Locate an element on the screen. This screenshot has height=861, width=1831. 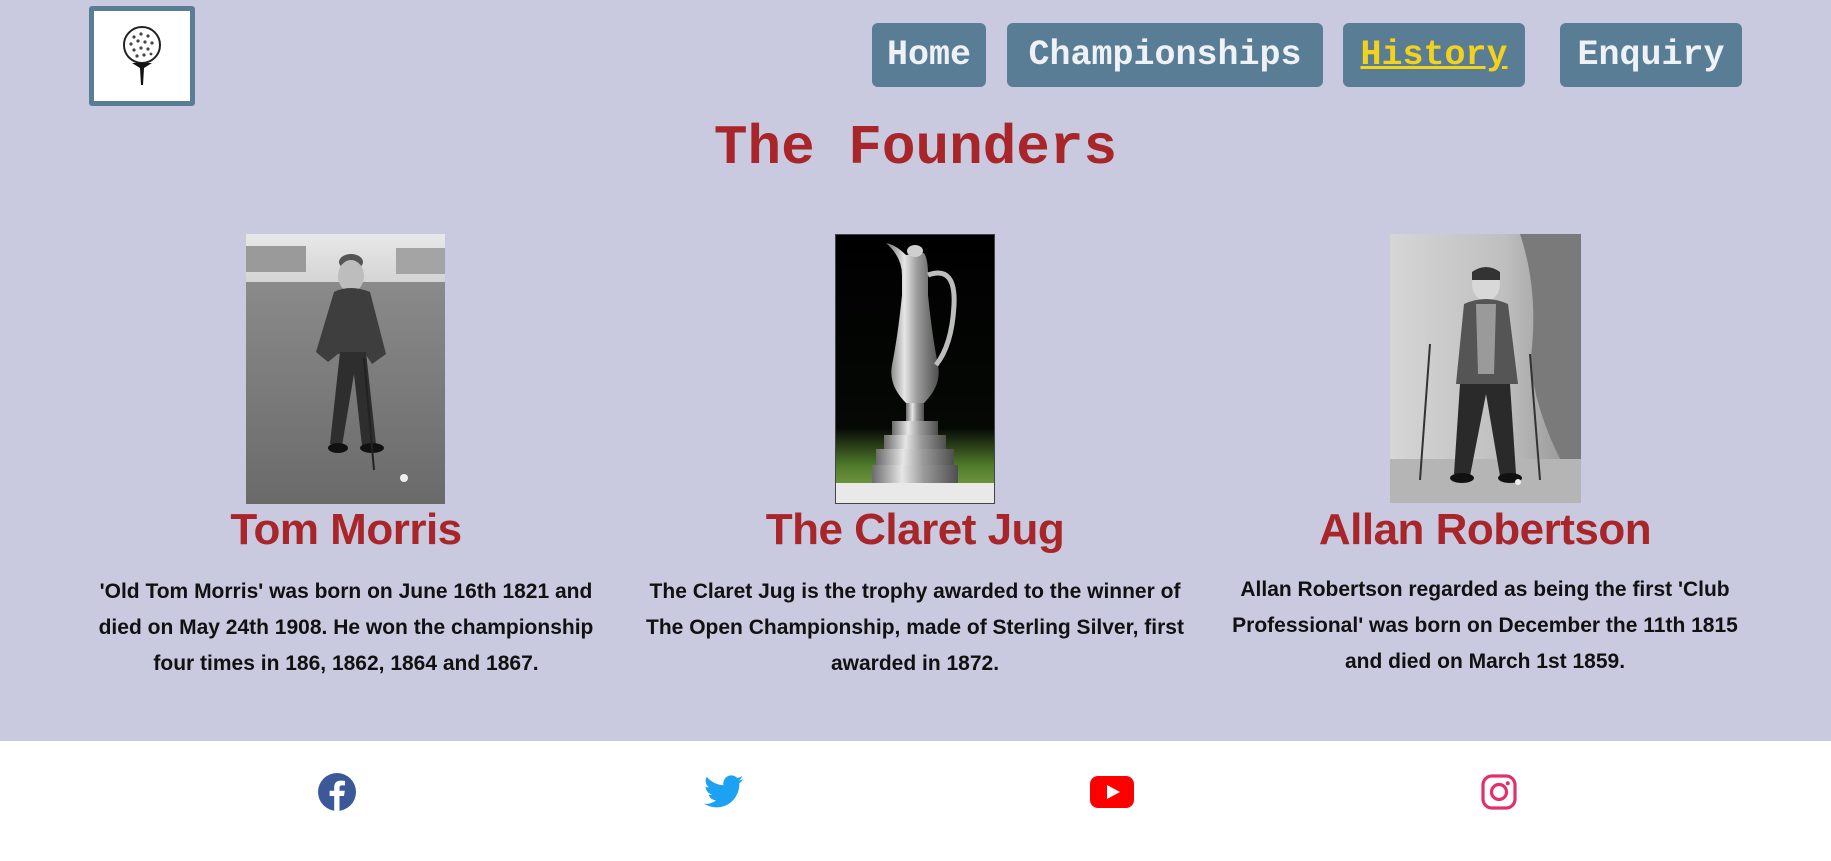
nav-enquiry: Enquiry is located at coordinates (1651, 55).